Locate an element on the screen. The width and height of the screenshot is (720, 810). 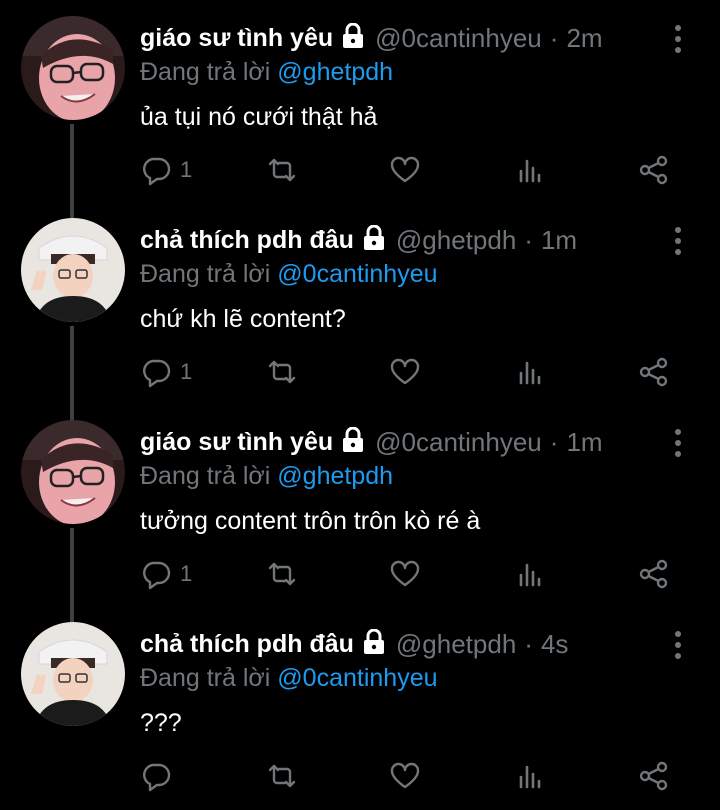
tweet-header: chả thích pdh đâu @ghetpdh · 4s is located at coordinates (354, 644).